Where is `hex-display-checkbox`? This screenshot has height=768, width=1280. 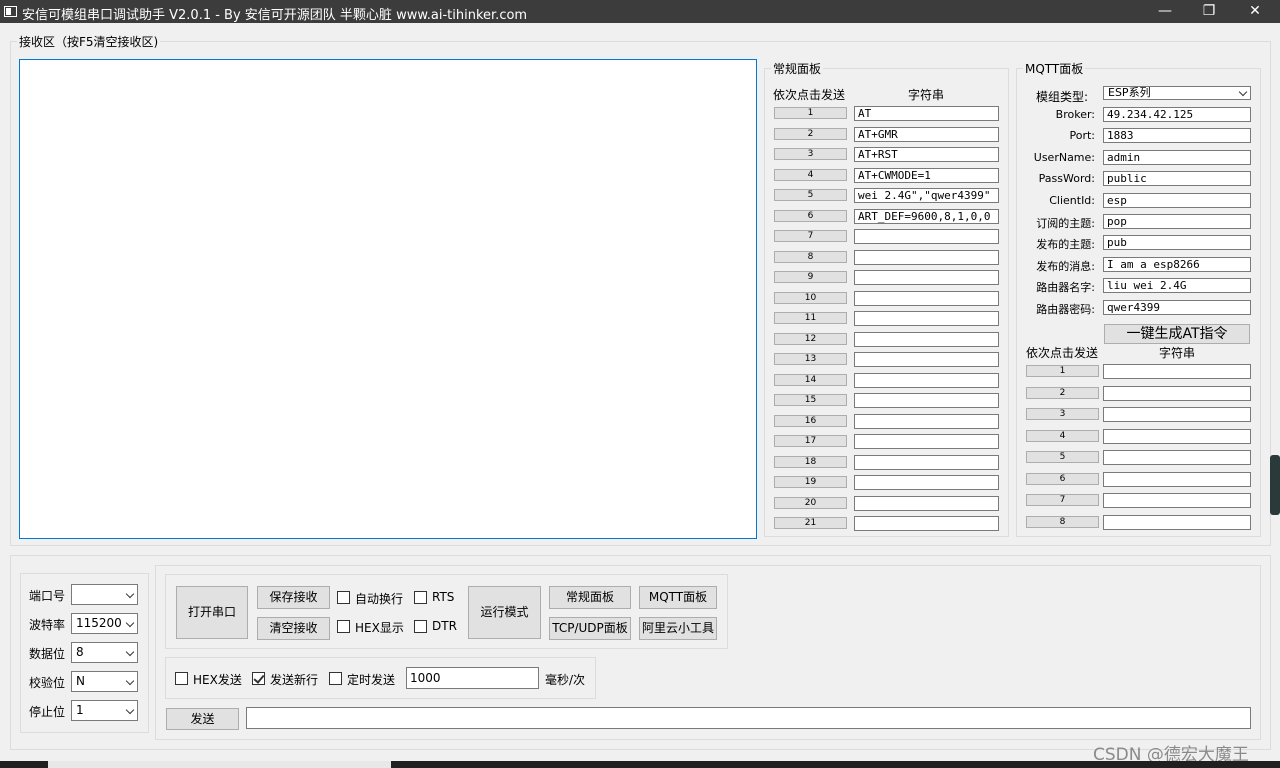 hex-display-checkbox is located at coordinates (343, 626).